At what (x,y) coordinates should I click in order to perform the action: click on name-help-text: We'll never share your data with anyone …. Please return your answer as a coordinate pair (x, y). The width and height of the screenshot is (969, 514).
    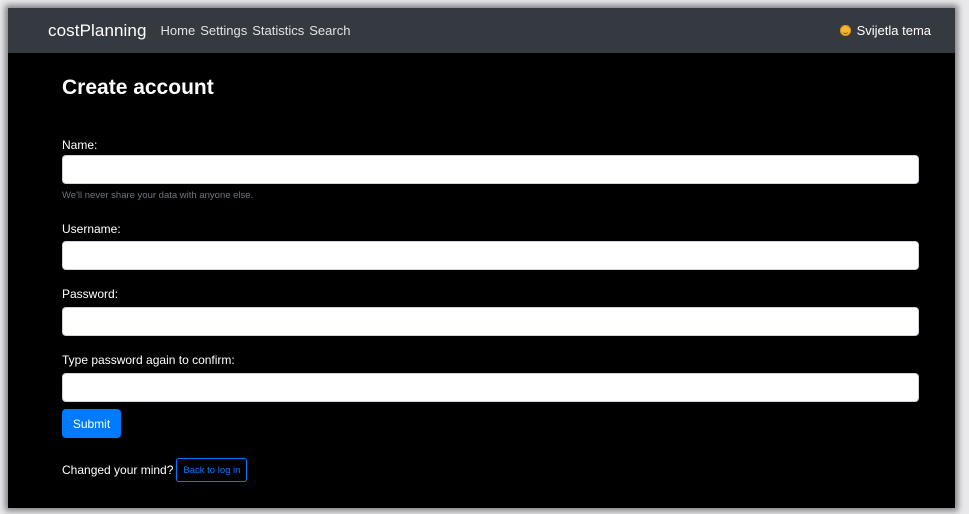
    Looking at the image, I should click on (158, 195).